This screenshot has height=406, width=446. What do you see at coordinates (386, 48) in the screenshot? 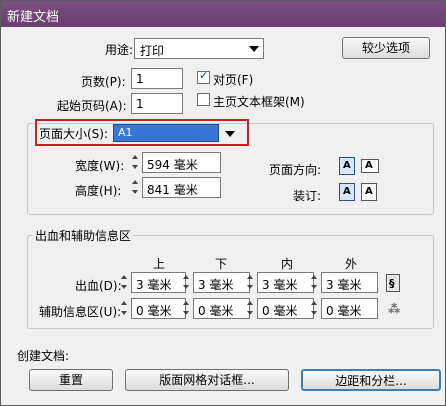
I see `fewer-options-button: 较少选项` at bounding box center [386, 48].